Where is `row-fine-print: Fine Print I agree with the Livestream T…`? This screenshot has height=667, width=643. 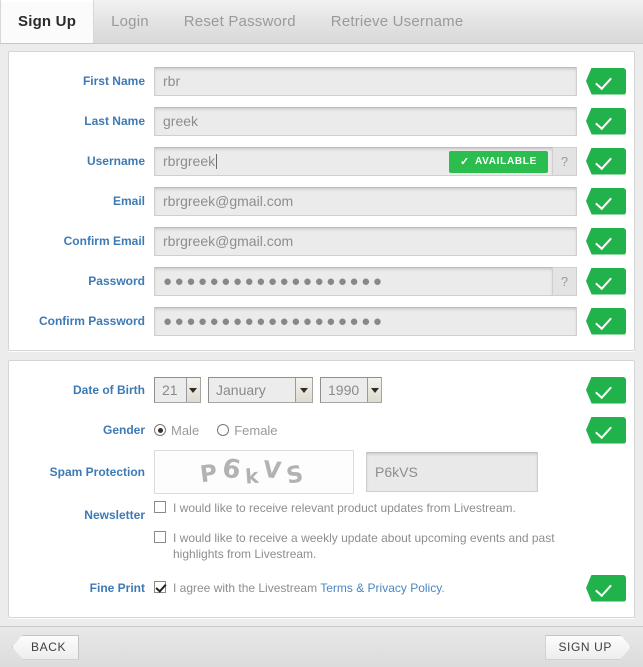
row-fine-print: Fine Print I agree with the Livestream T… is located at coordinates (321, 588).